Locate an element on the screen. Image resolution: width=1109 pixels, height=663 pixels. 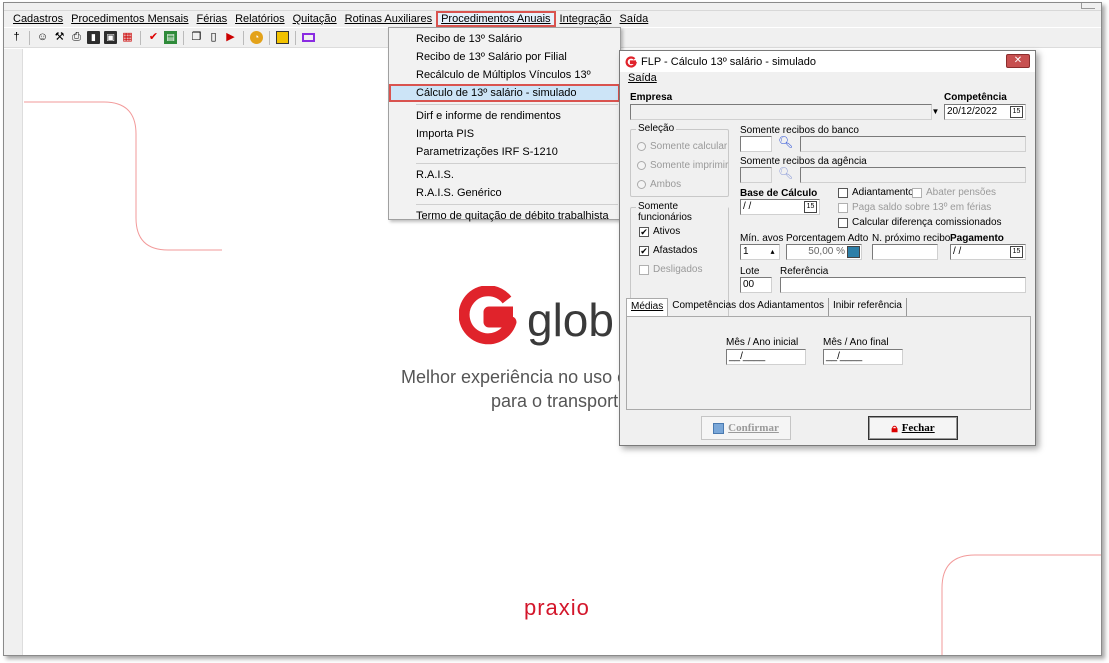
banco-label: Somente recibos do banco is located at coordinates (799, 130).